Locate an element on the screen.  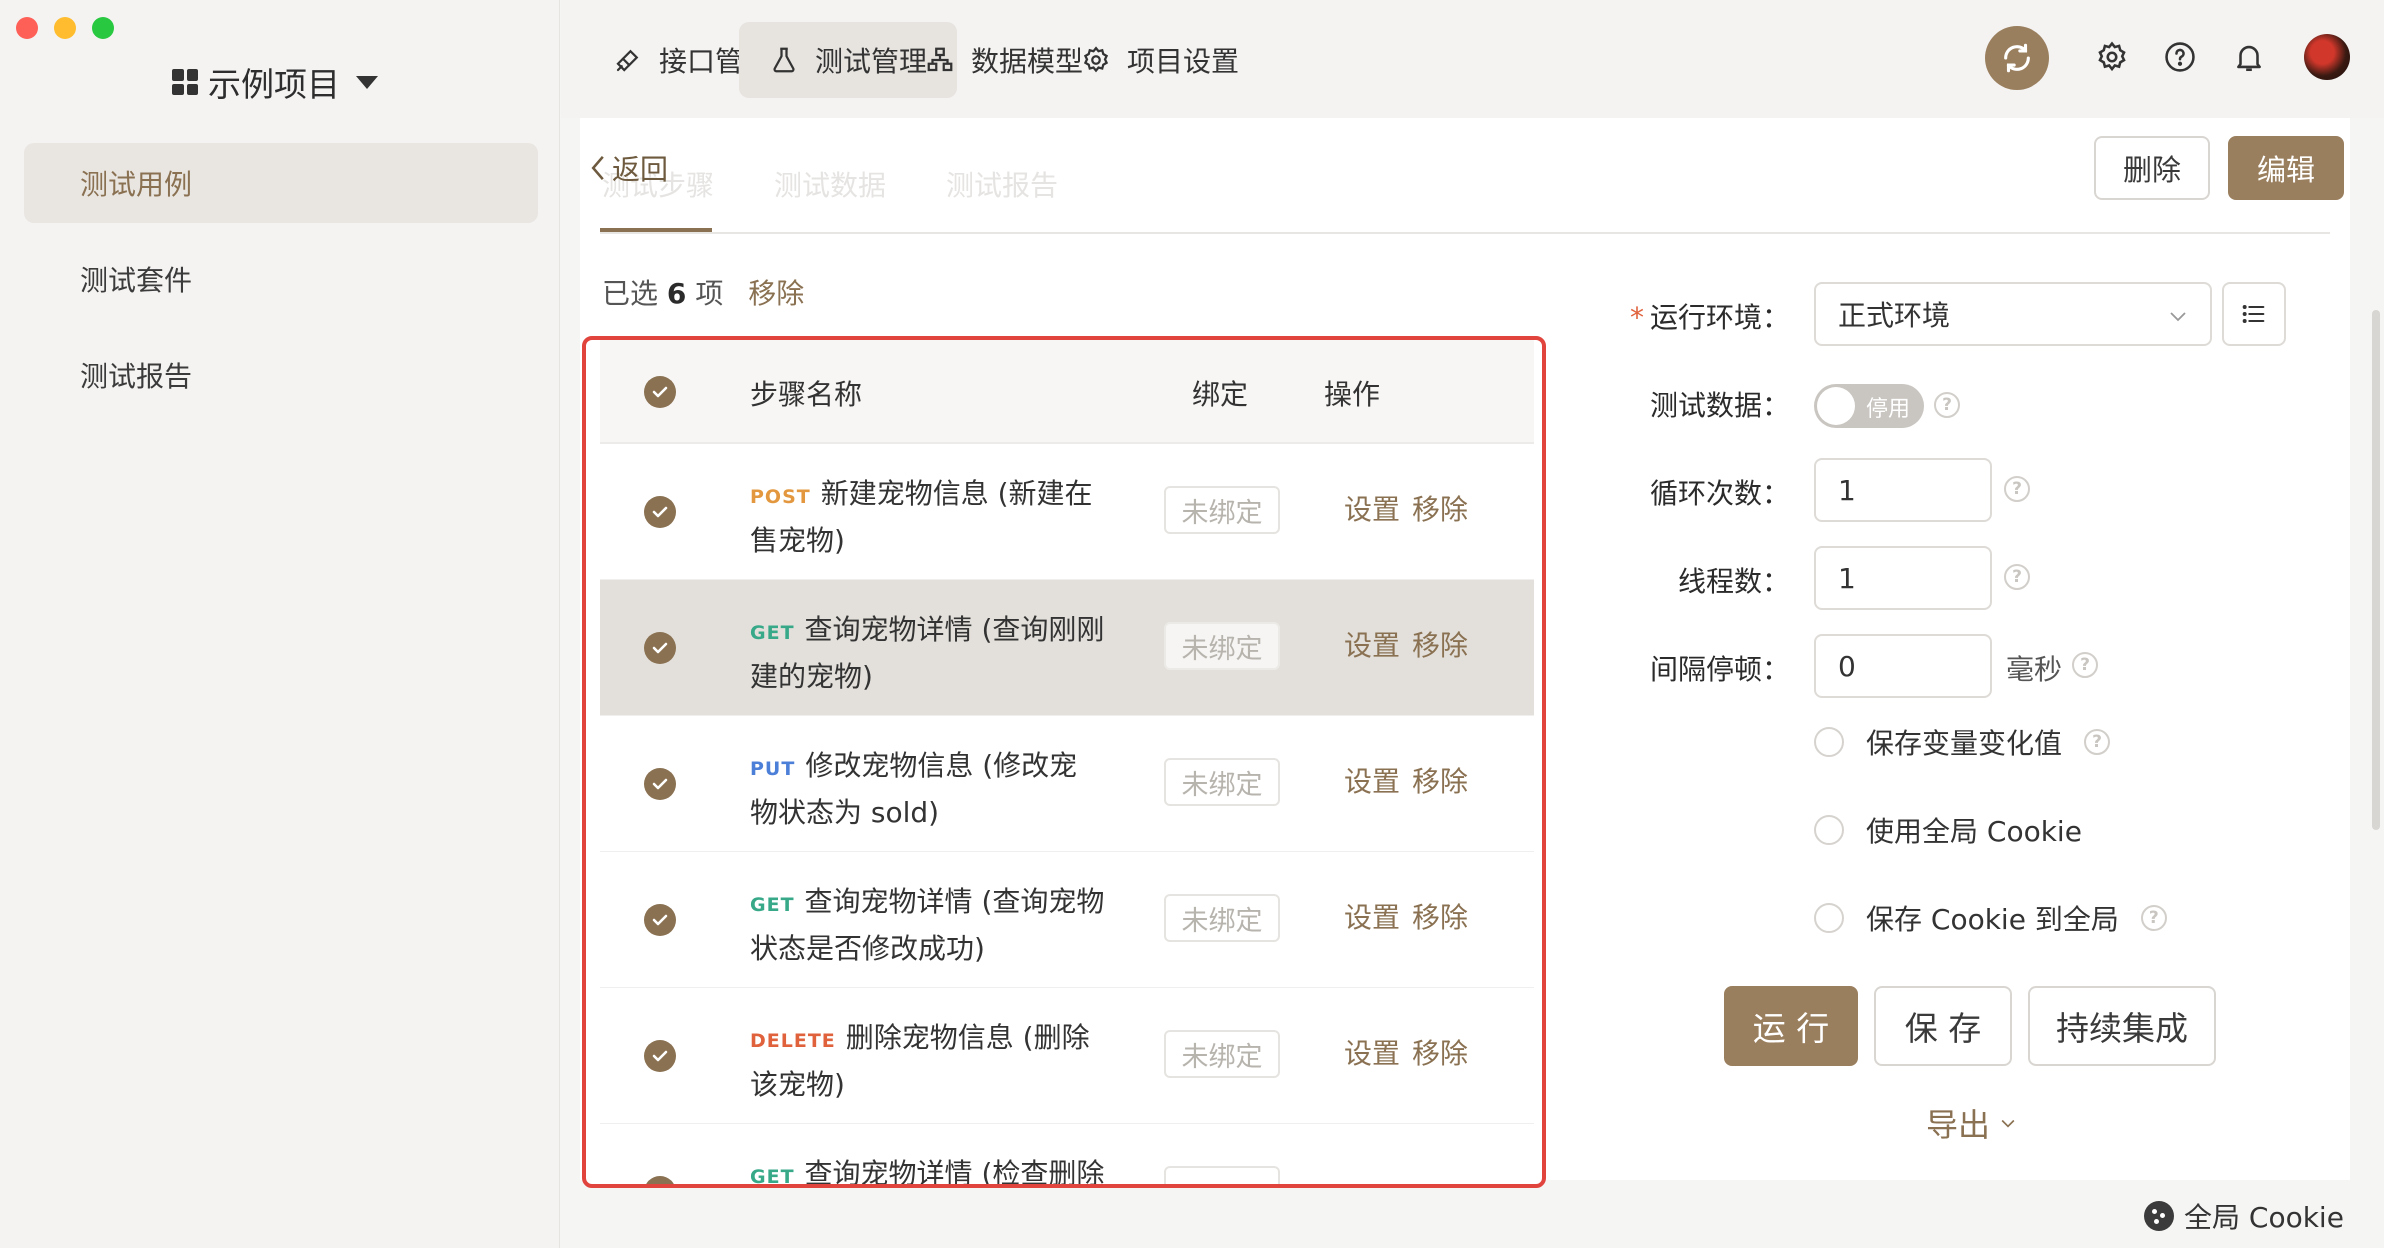
tab-project-settings: 项目设置 is located at coordinates (1160, 60).